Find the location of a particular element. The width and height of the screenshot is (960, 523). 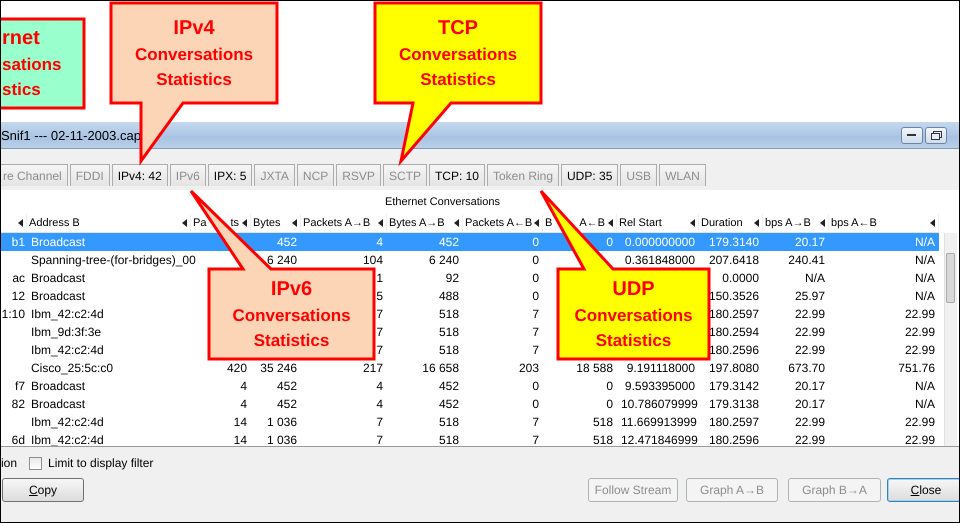

table-cell: 0.361848000 is located at coordinates (659, 260).